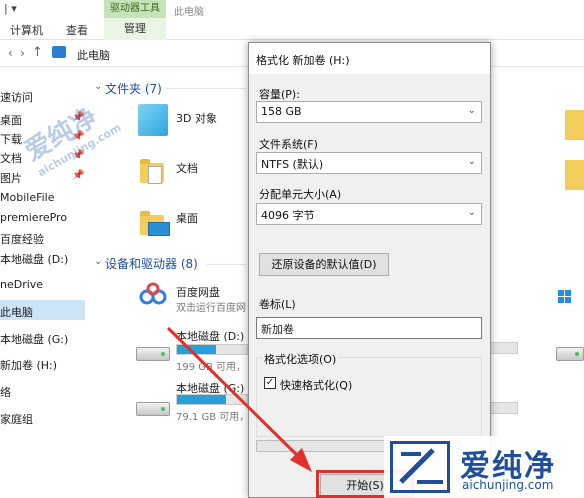 Image resolution: width=584 pixels, height=498 pixels. I want to click on sidebar-item-premierepro: premierePro, so click(33, 217).